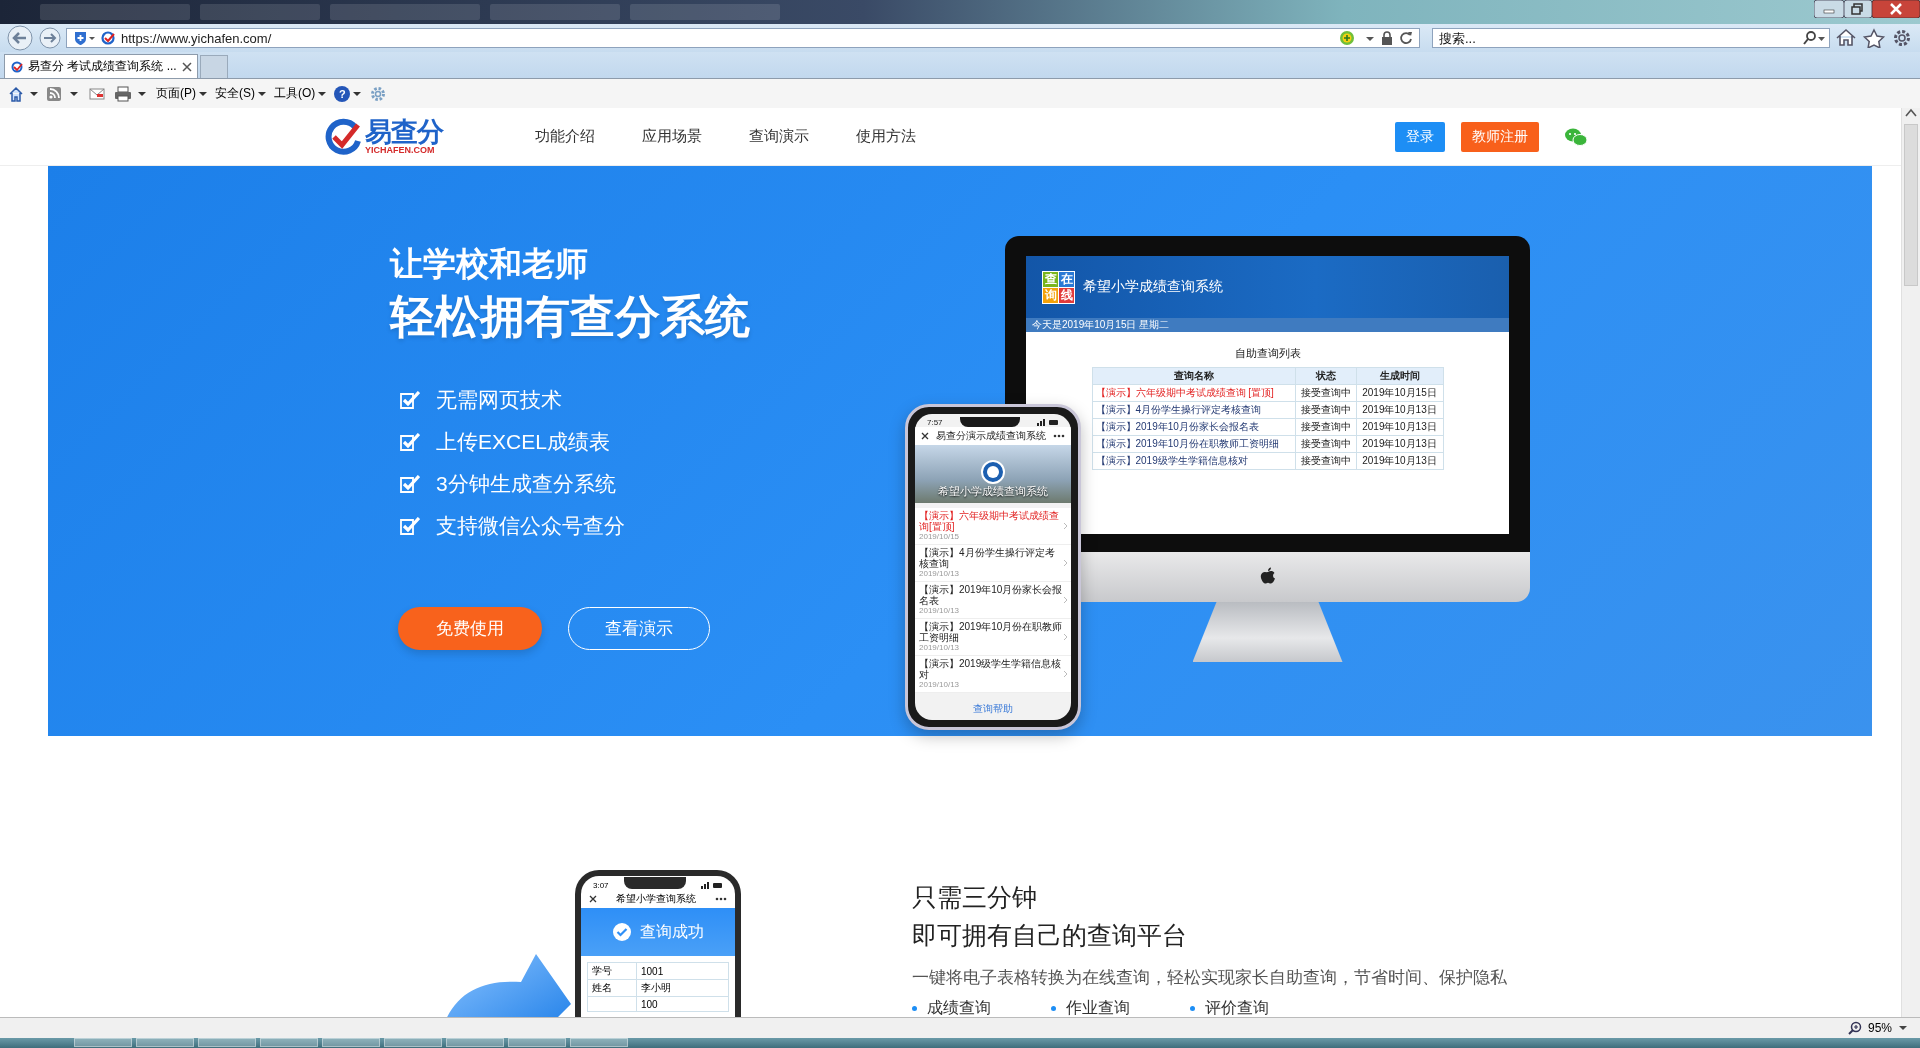 The image size is (1920, 1048). What do you see at coordinates (989, 422) in the screenshot?
I see `phone-notch` at bounding box center [989, 422].